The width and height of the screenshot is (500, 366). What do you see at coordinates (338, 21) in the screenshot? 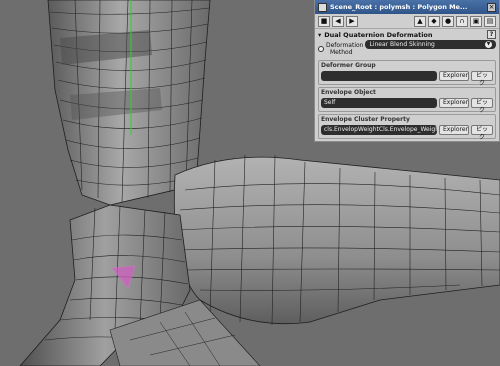
I see `nav-prev-icon: ◀` at bounding box center [338, 21].